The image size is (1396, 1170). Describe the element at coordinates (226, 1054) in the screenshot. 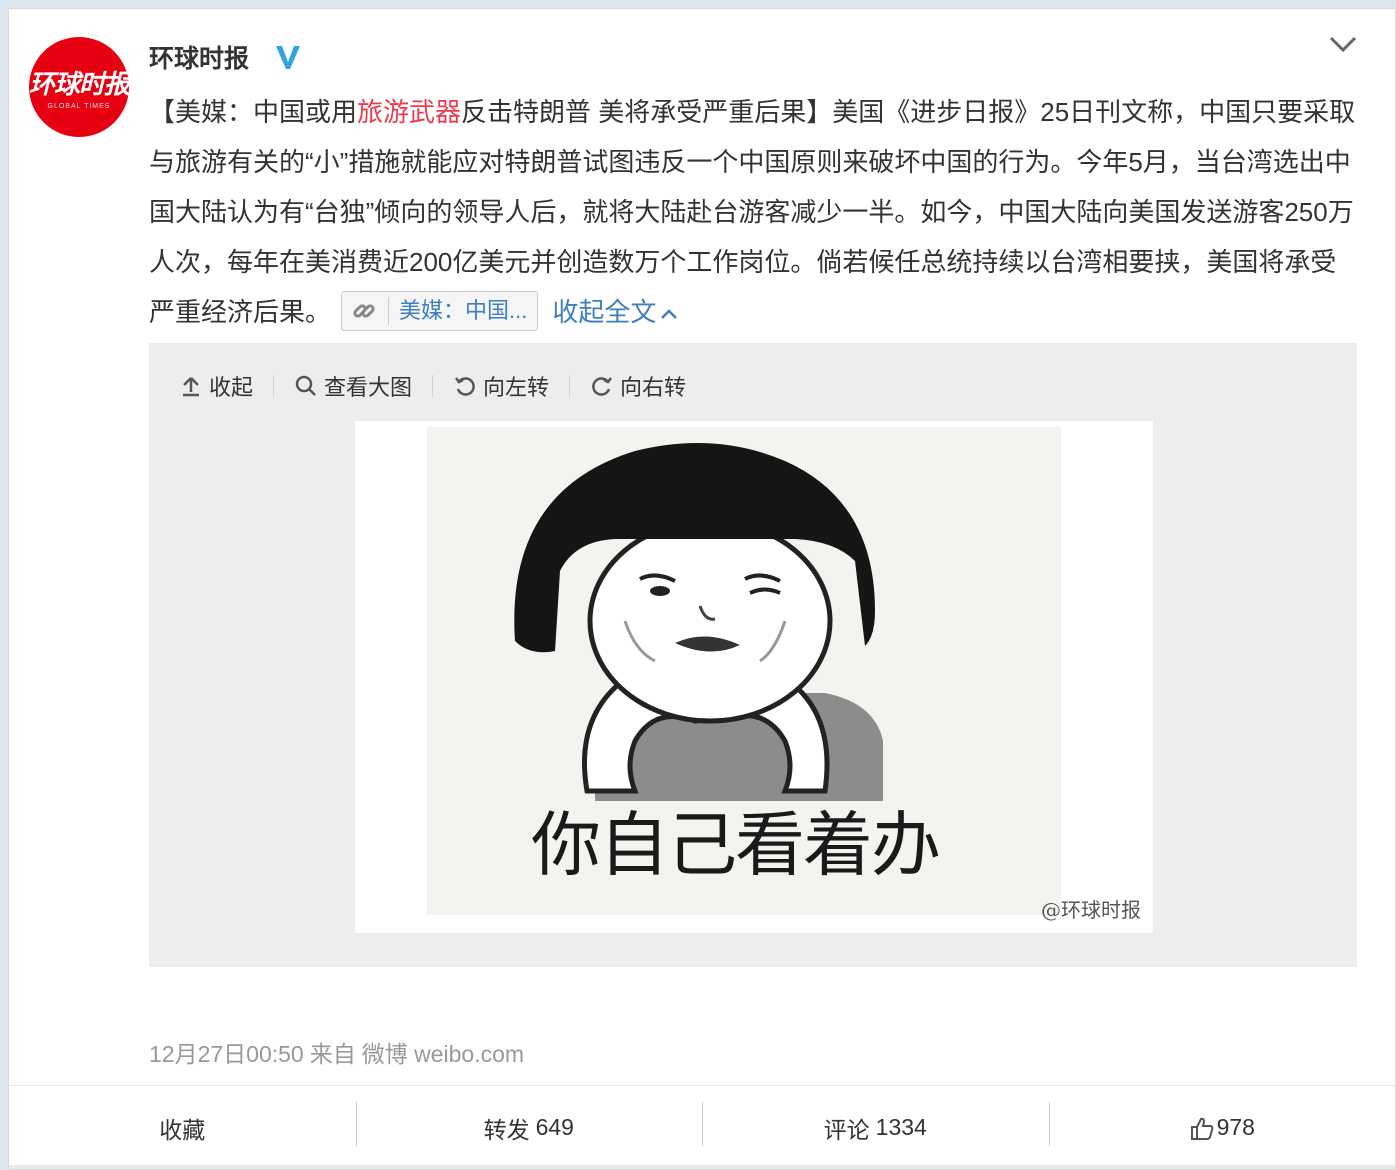

I see `post-timestamp: 12月27日00:50` at that location.